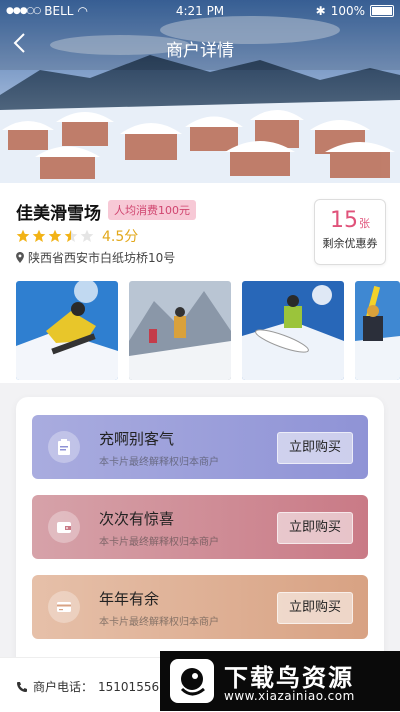 Image resolution: width=400 pixels, height=712 pixels. I want to click on avg-spend-badge: 人均消费100元, so click(152, 210).